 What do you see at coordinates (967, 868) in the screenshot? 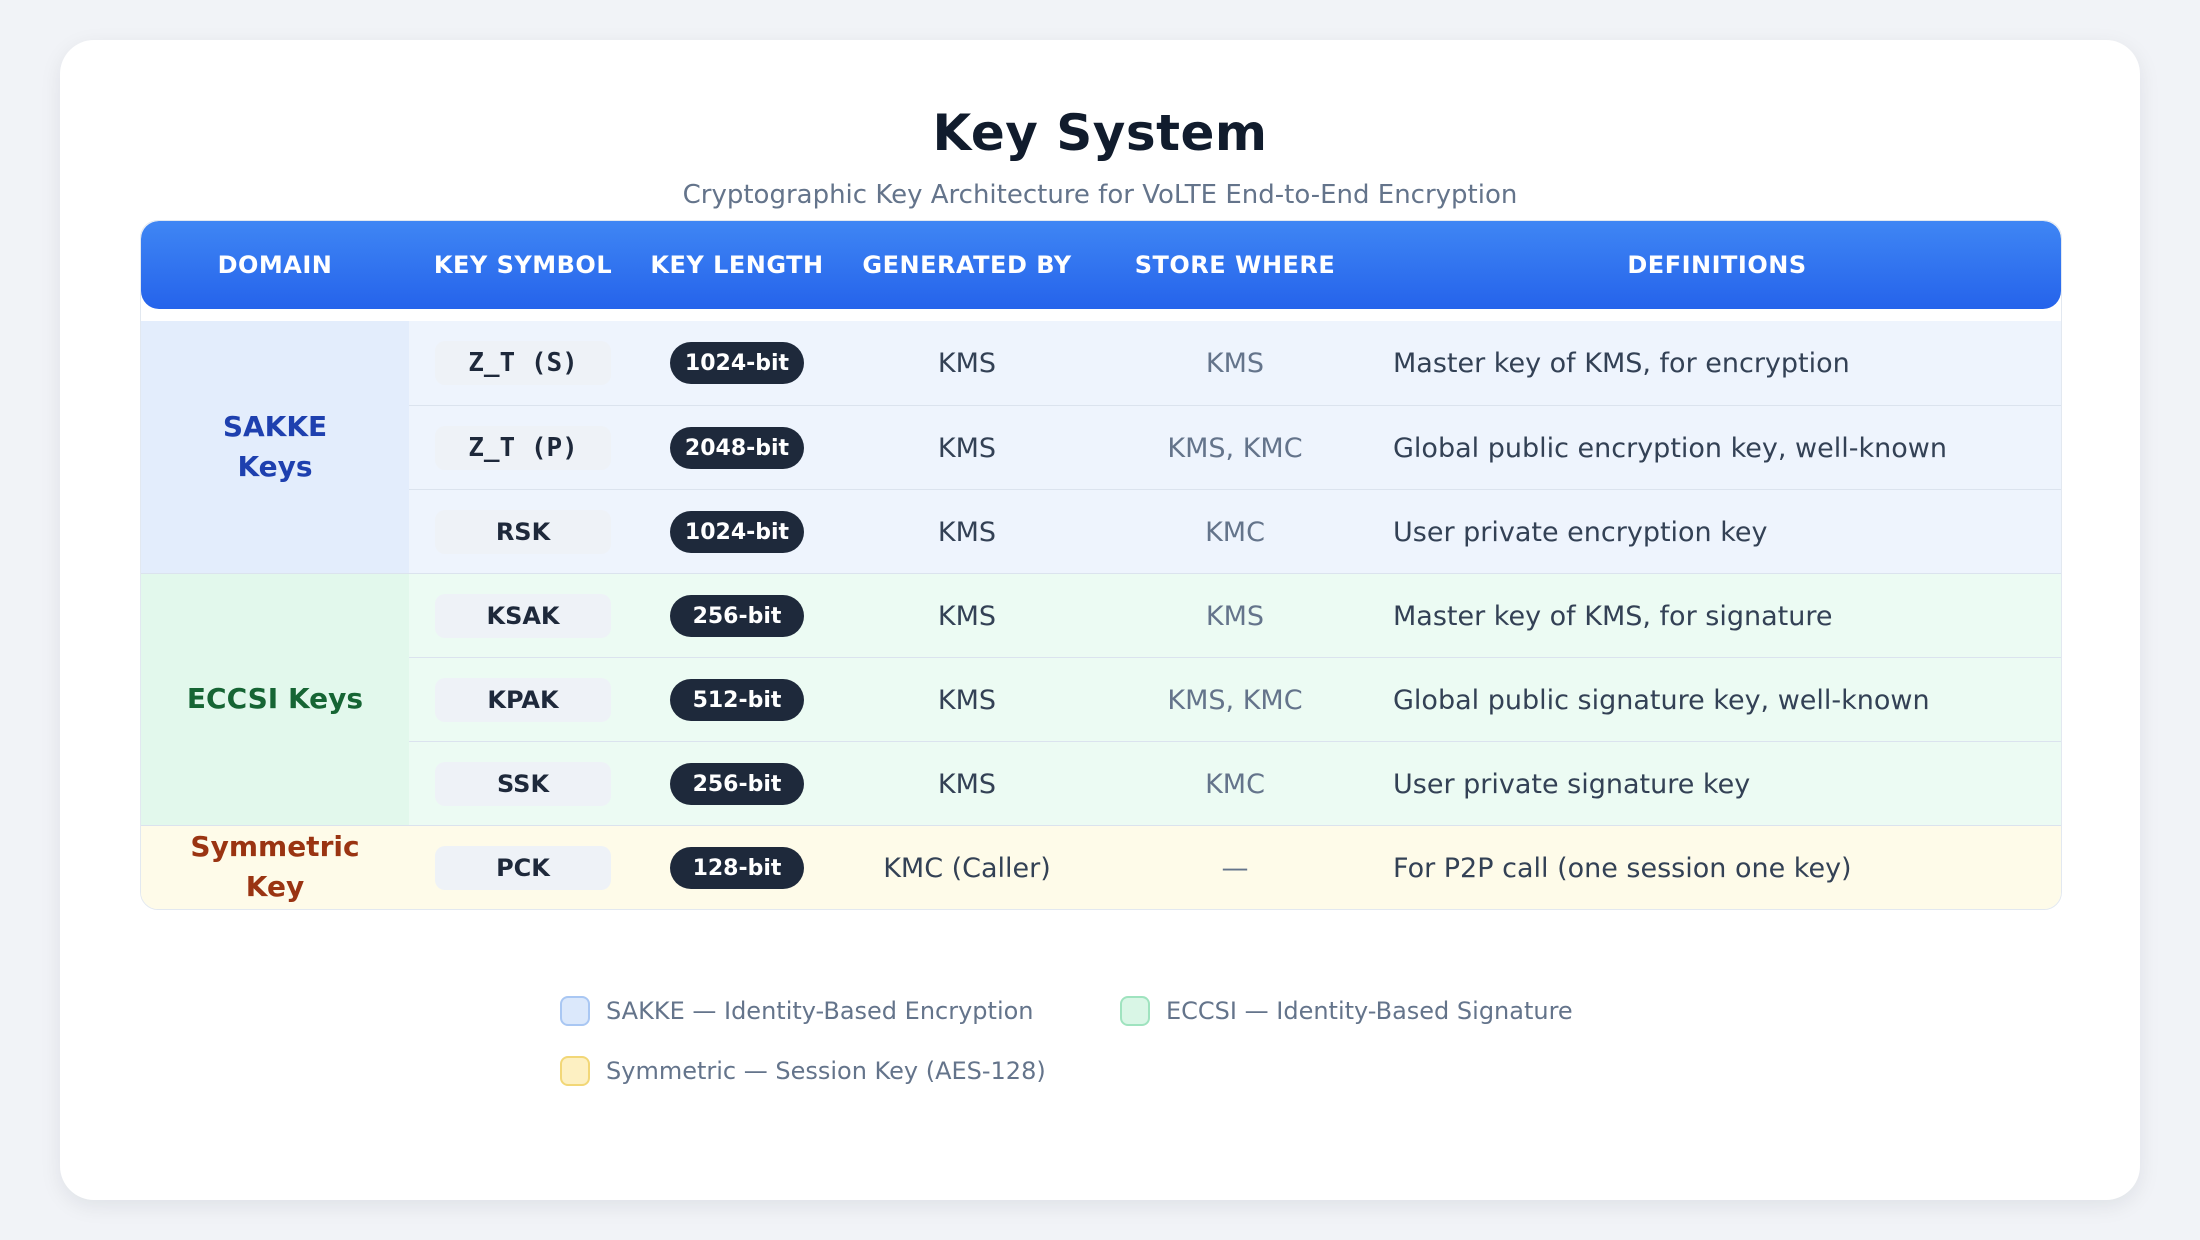
I see `generated-by: KMC (Caller)` at bounding box center [967, 868].